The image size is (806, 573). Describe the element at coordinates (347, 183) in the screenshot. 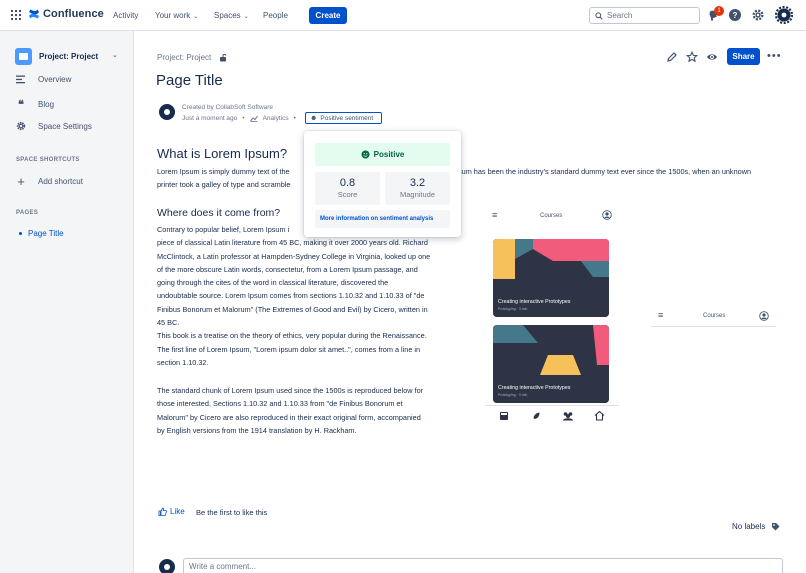

I see `score-value: 0.8` at that location.